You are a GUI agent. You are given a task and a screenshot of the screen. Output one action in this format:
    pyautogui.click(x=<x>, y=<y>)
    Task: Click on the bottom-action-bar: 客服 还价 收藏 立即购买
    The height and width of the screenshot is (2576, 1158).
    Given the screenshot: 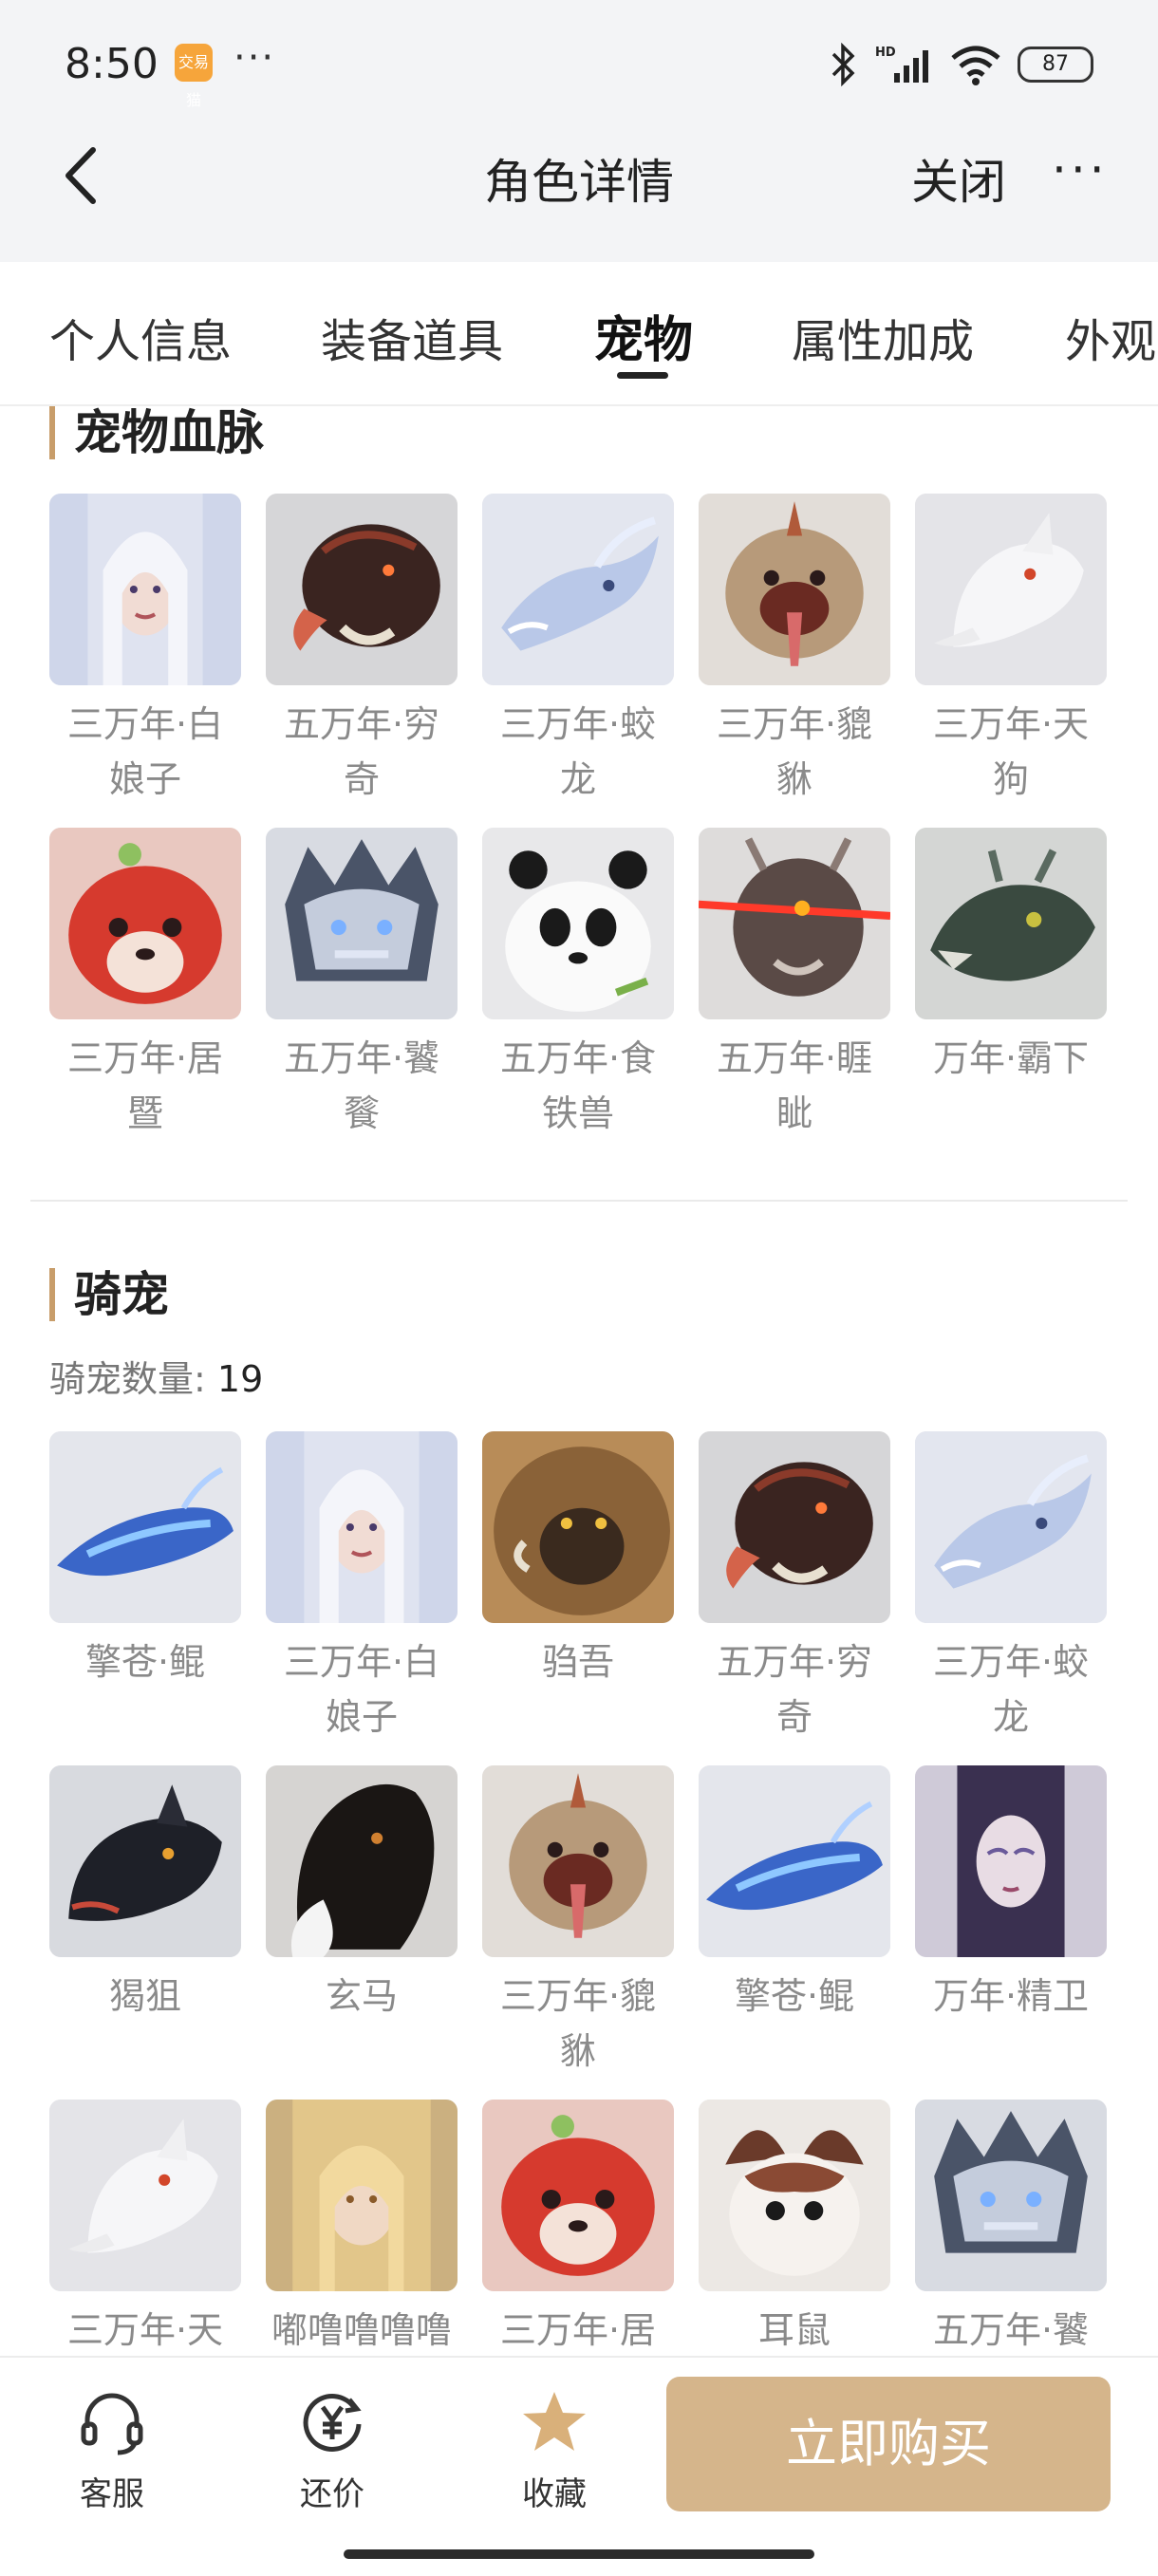 What is the action you would take?
    pyautogui.click(x=579, y=2466)
    